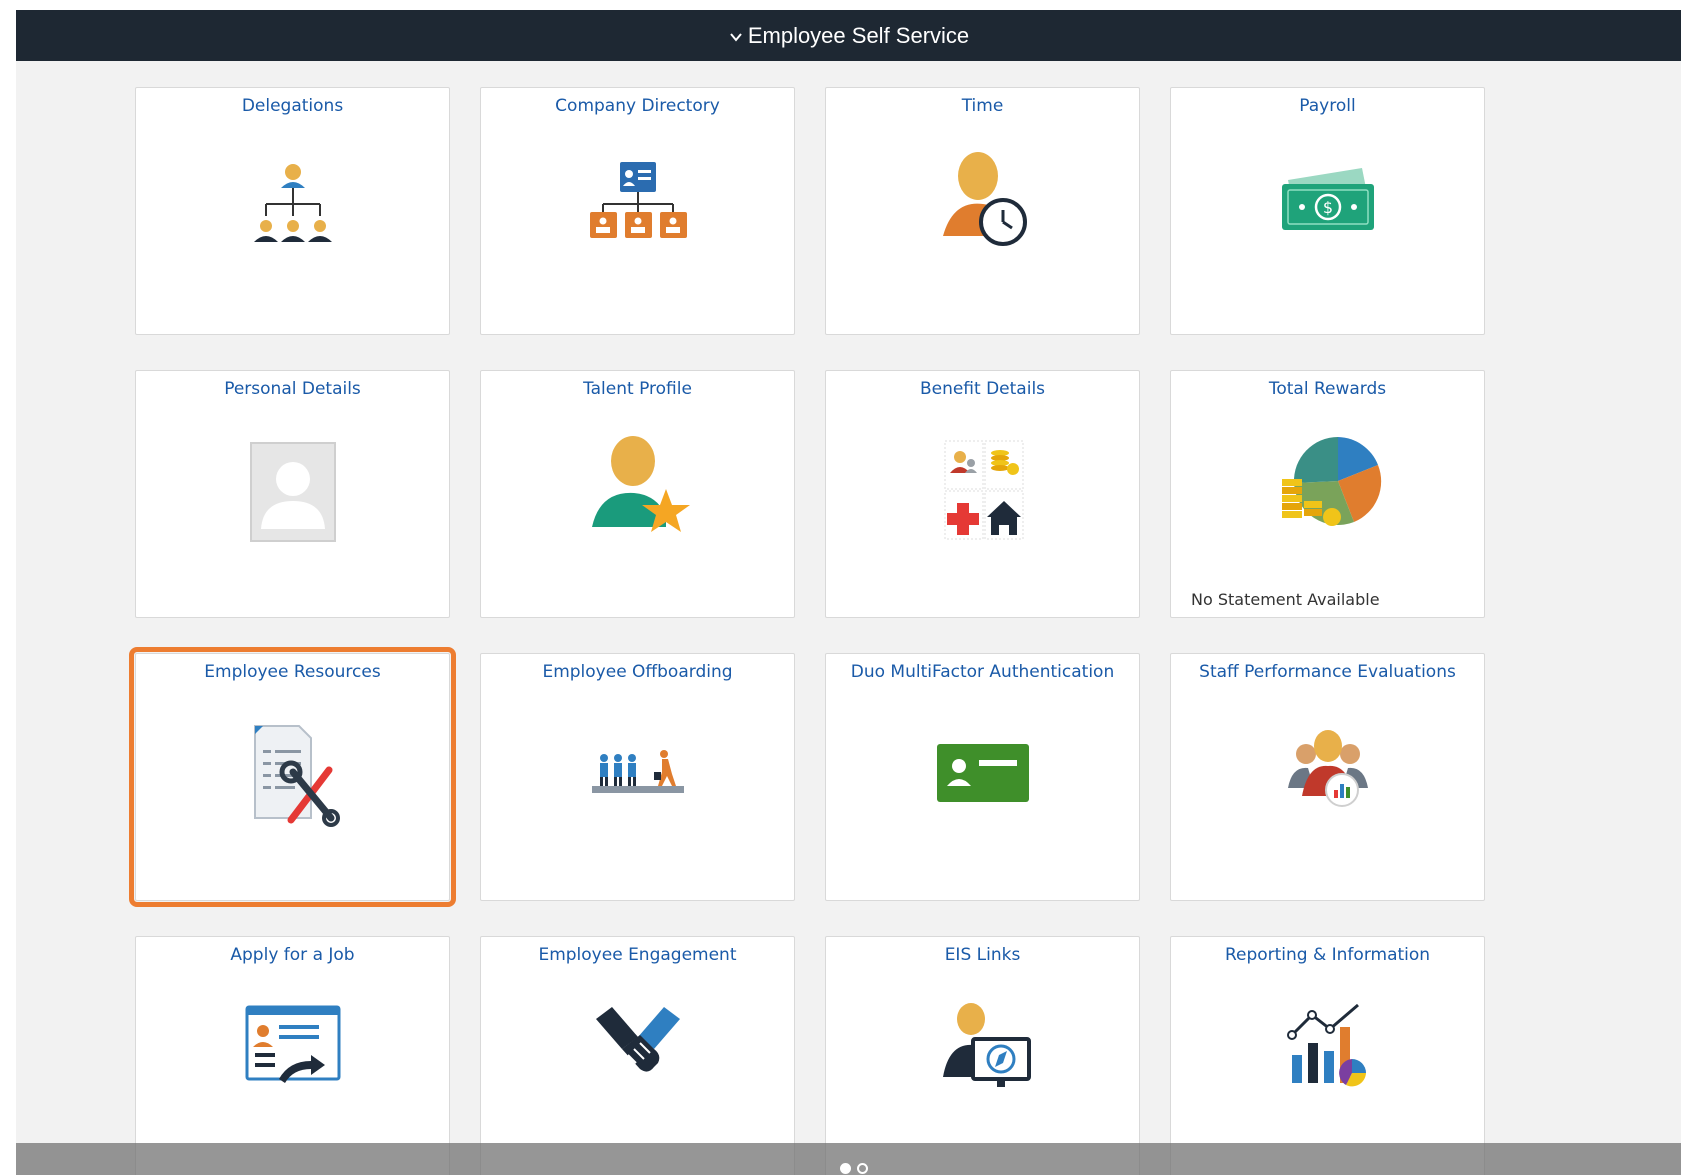  I want to click on chevron-down-icon, so click(736, 37).